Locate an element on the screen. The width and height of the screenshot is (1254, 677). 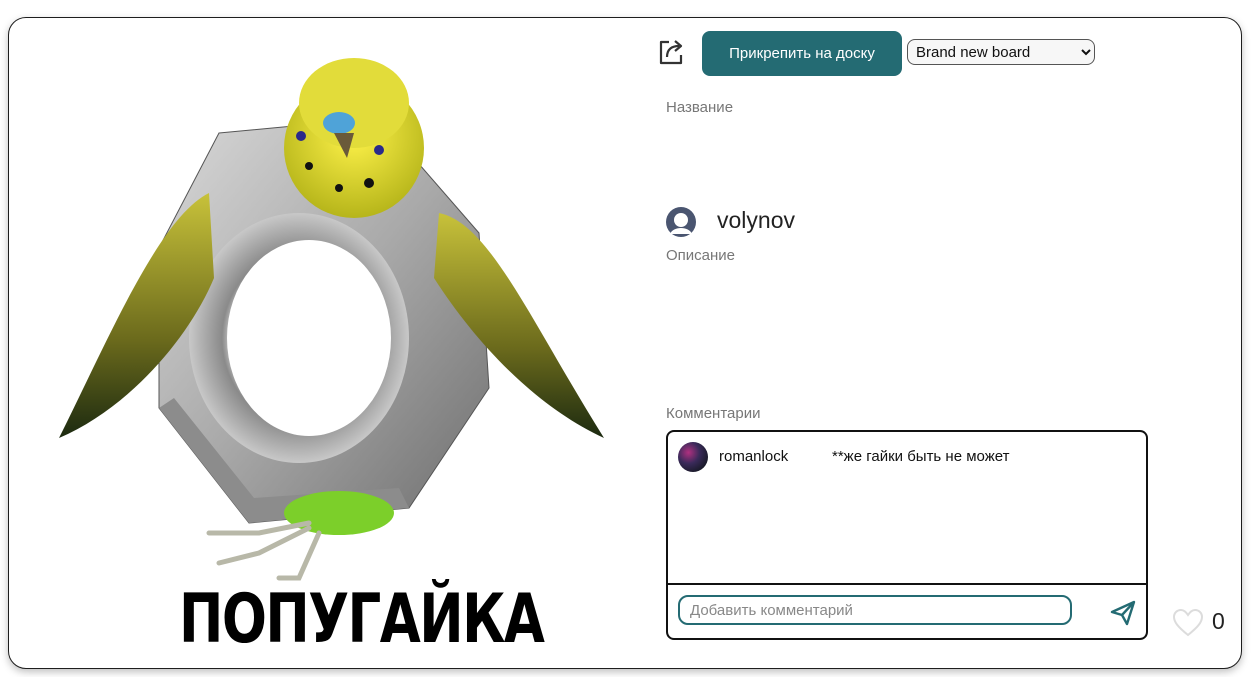
board-select: Brand new board is located at coordinates (1001, 52).